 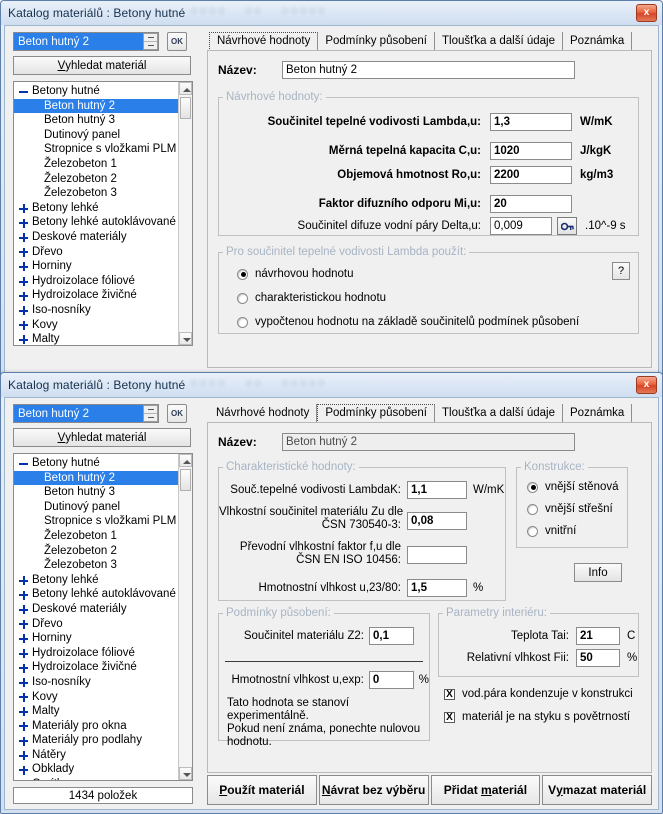 What do you see at coordinates (86, 41) in the screenshot?
I see `material-combo-window1: Beton hutný 2` at bounding box center [86, 41].